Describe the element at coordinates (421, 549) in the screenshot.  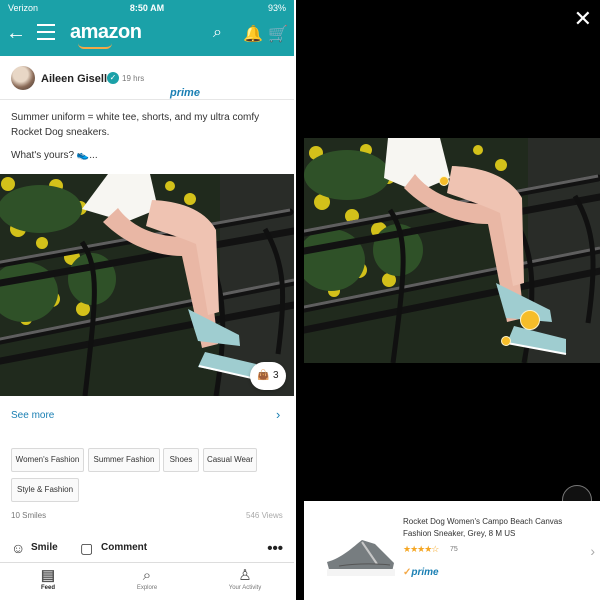
I see `rating-stars: ★★★★☆` at that location.